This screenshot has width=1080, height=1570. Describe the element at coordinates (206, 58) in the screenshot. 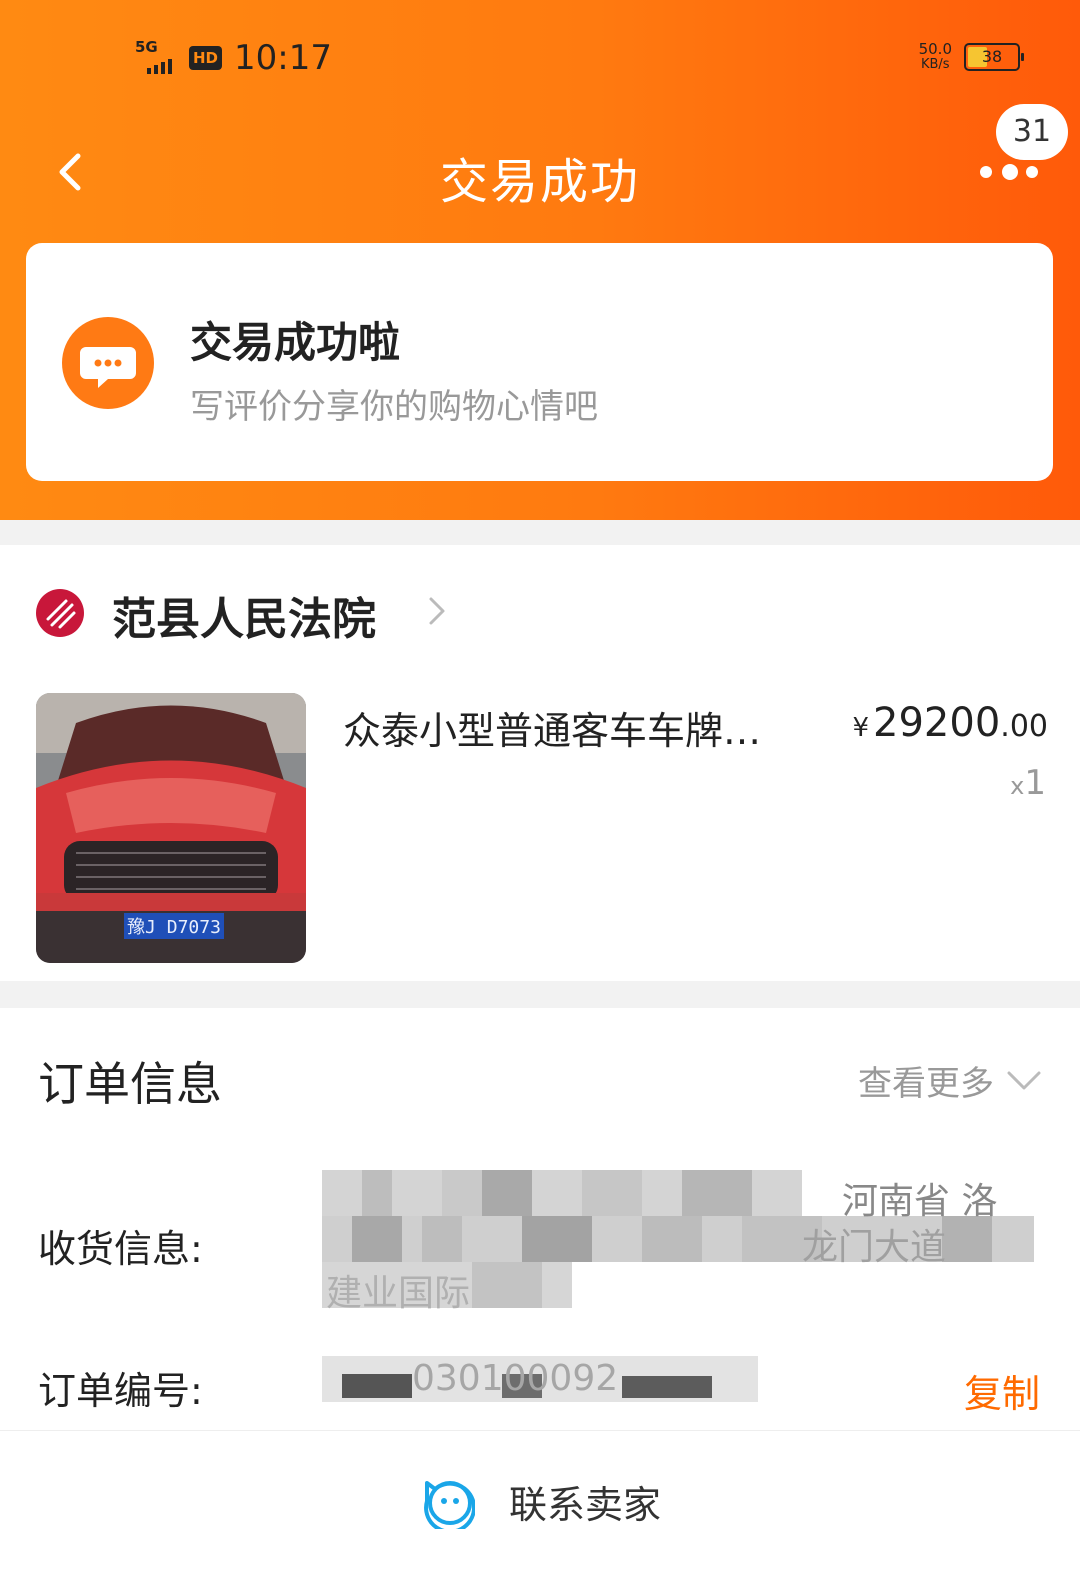

I see `hd-icon: HD` at that location.